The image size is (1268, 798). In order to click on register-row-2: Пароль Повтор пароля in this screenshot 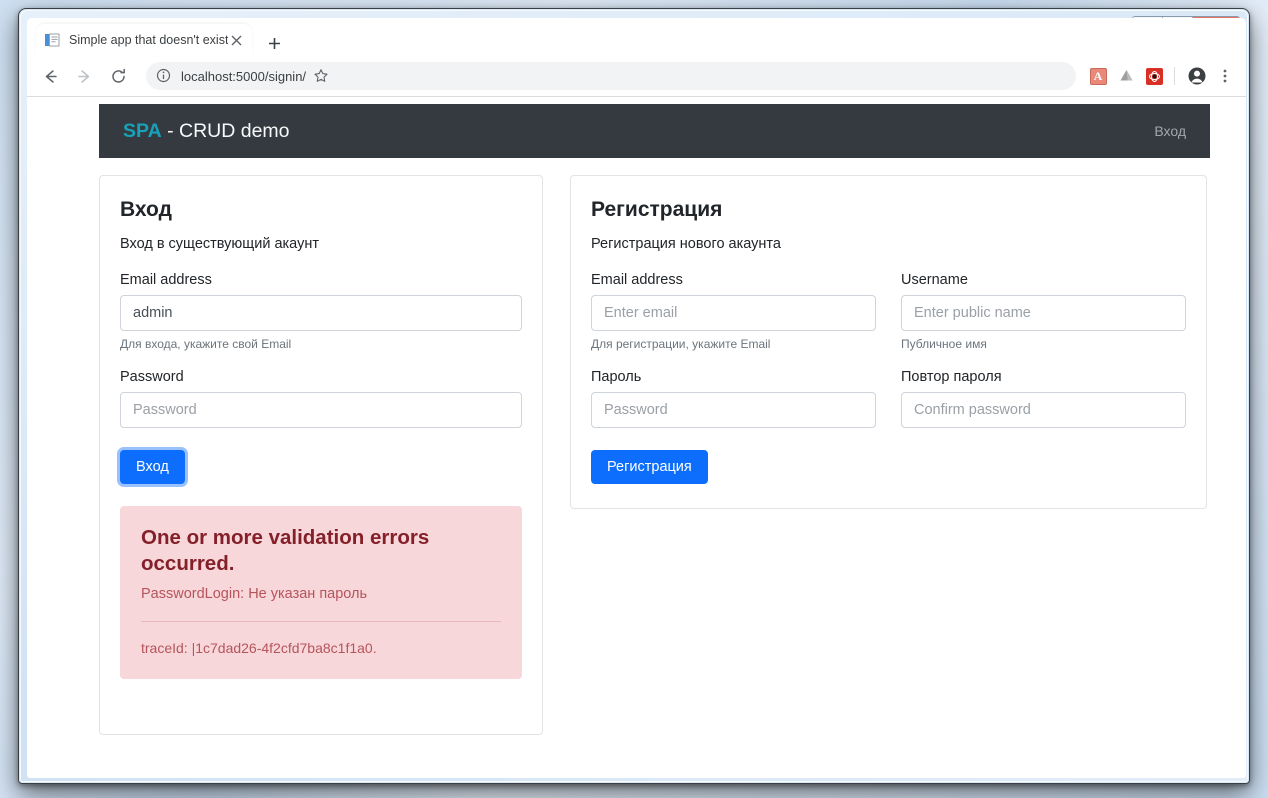, I will do `click(888, 409)`.